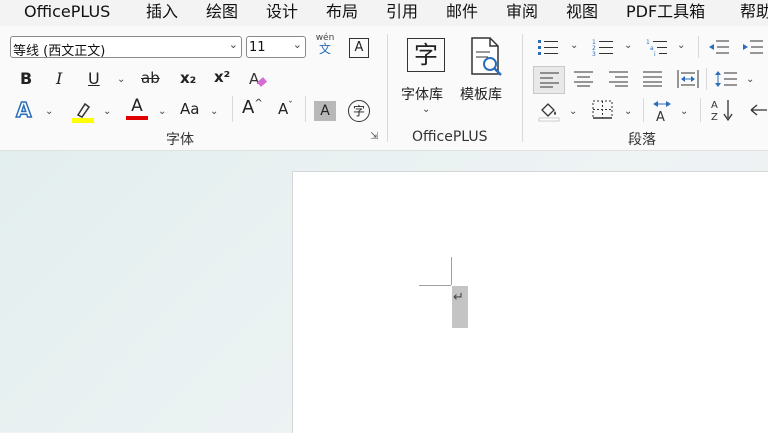 Image resolution: width=768 pixels, height=433 pixels. What do you see at coordinates (574, 45) in the screenshot?
I see `bullets-chevron-down-icon: ⌄` at bounding box center [574, 45].